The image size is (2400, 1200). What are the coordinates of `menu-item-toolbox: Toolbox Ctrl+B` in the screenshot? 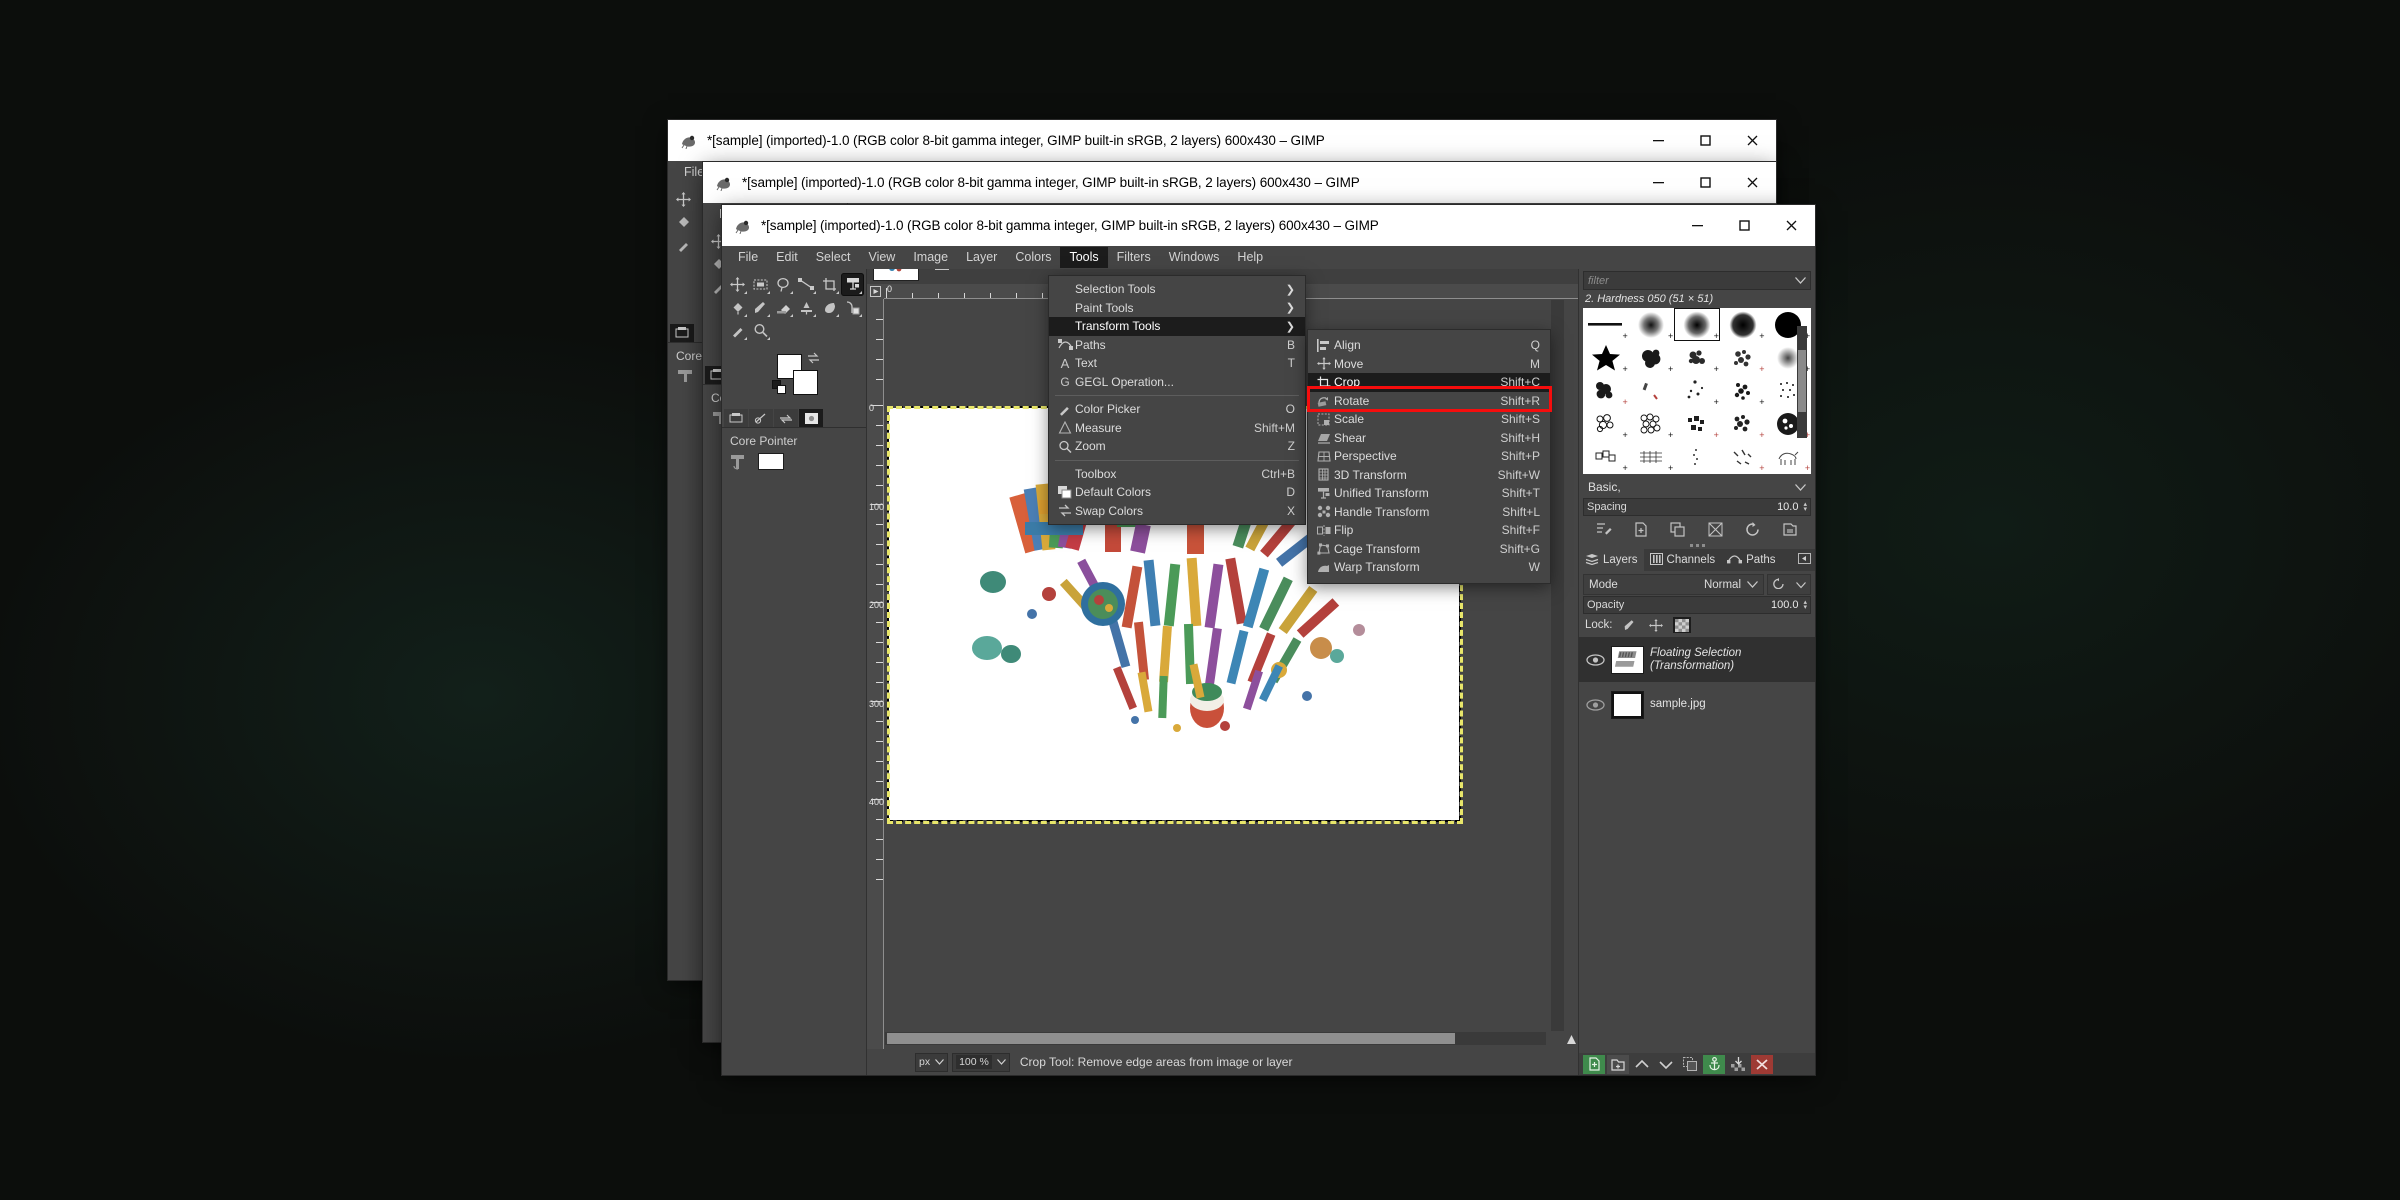 It's located at (1177, 474).